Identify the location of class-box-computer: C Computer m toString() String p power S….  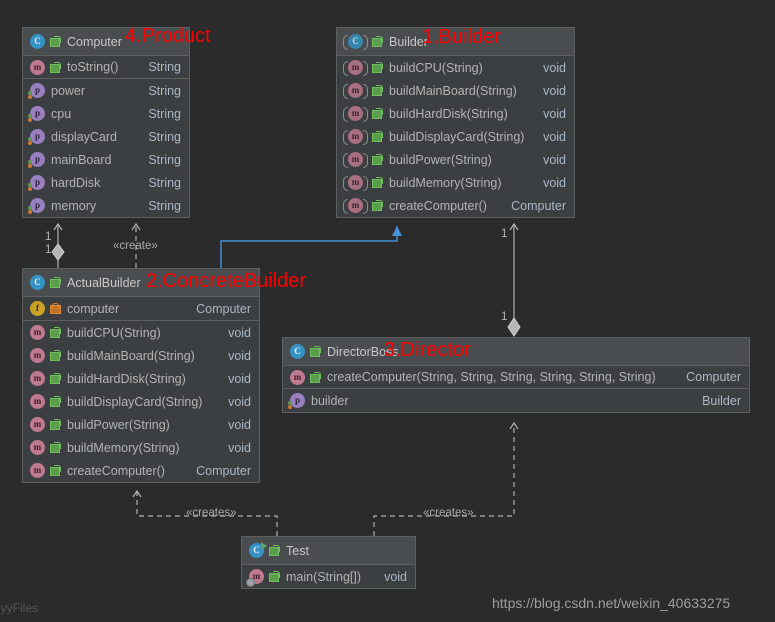
(106, 122).